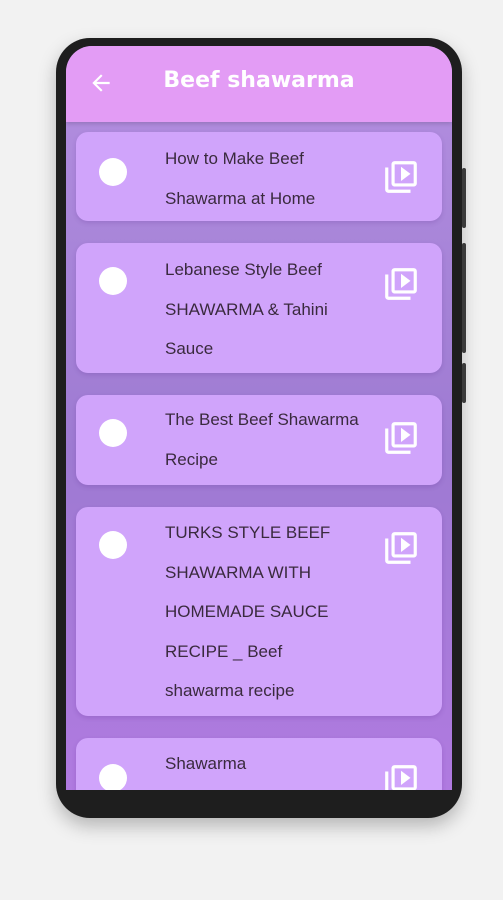  I want to click on list-item: How to Make Beef Shawarma at Home, so click(259, 176).